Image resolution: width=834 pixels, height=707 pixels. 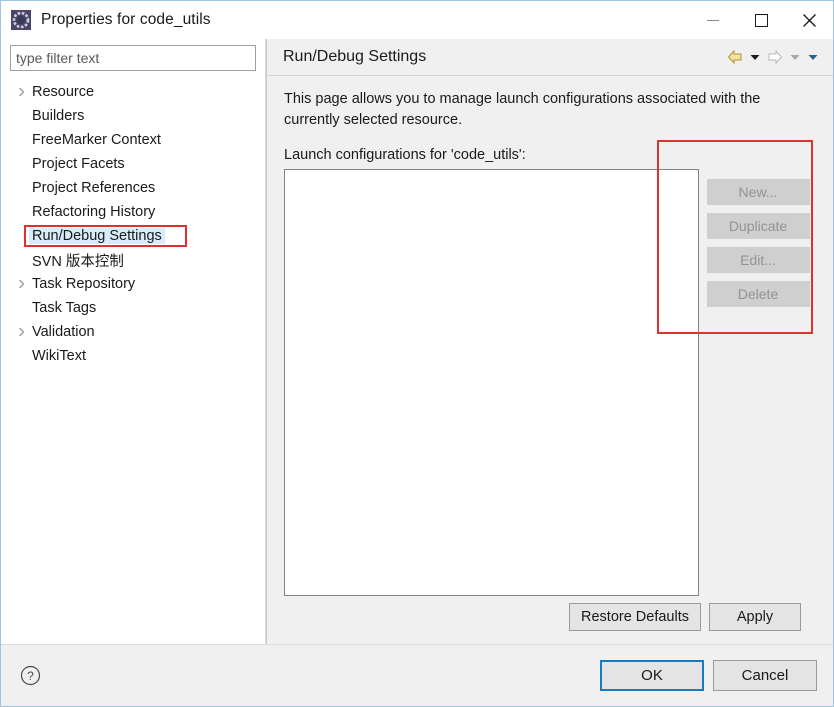 I want to click on minimize-button, so click(x=713, y=20).